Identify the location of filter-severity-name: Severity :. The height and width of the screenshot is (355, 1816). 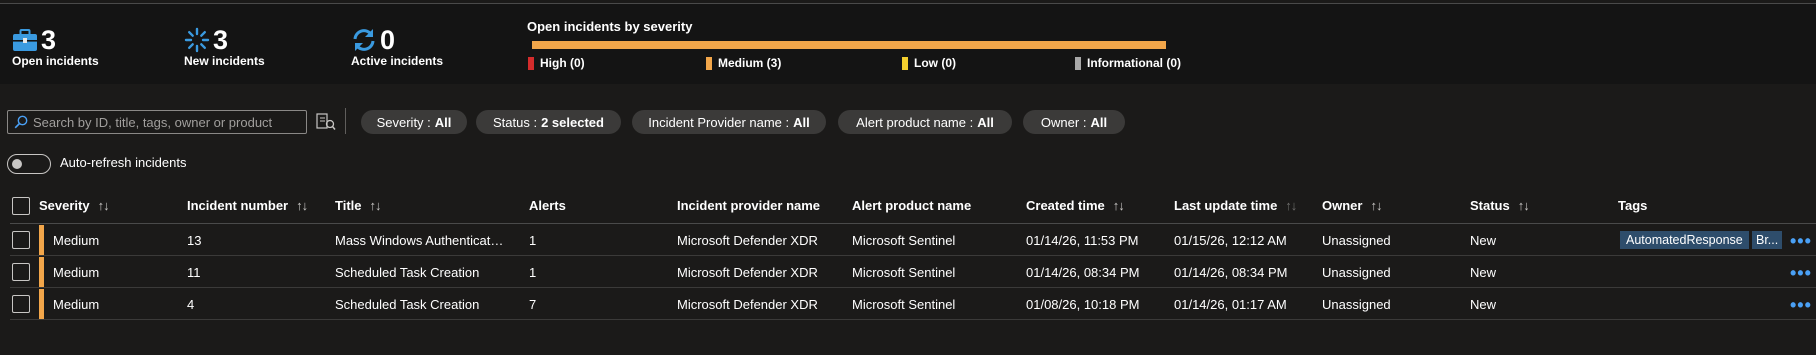
(403, 122).